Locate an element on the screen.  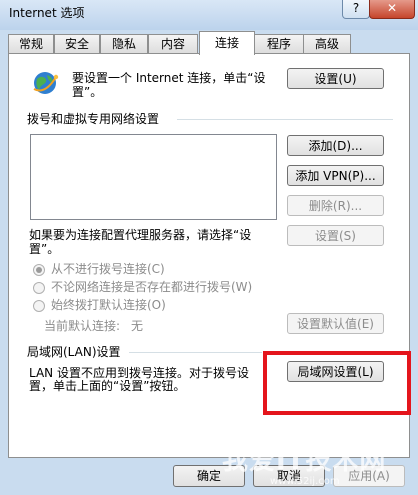
radio-always-dial is located at coordinates (39, 306).